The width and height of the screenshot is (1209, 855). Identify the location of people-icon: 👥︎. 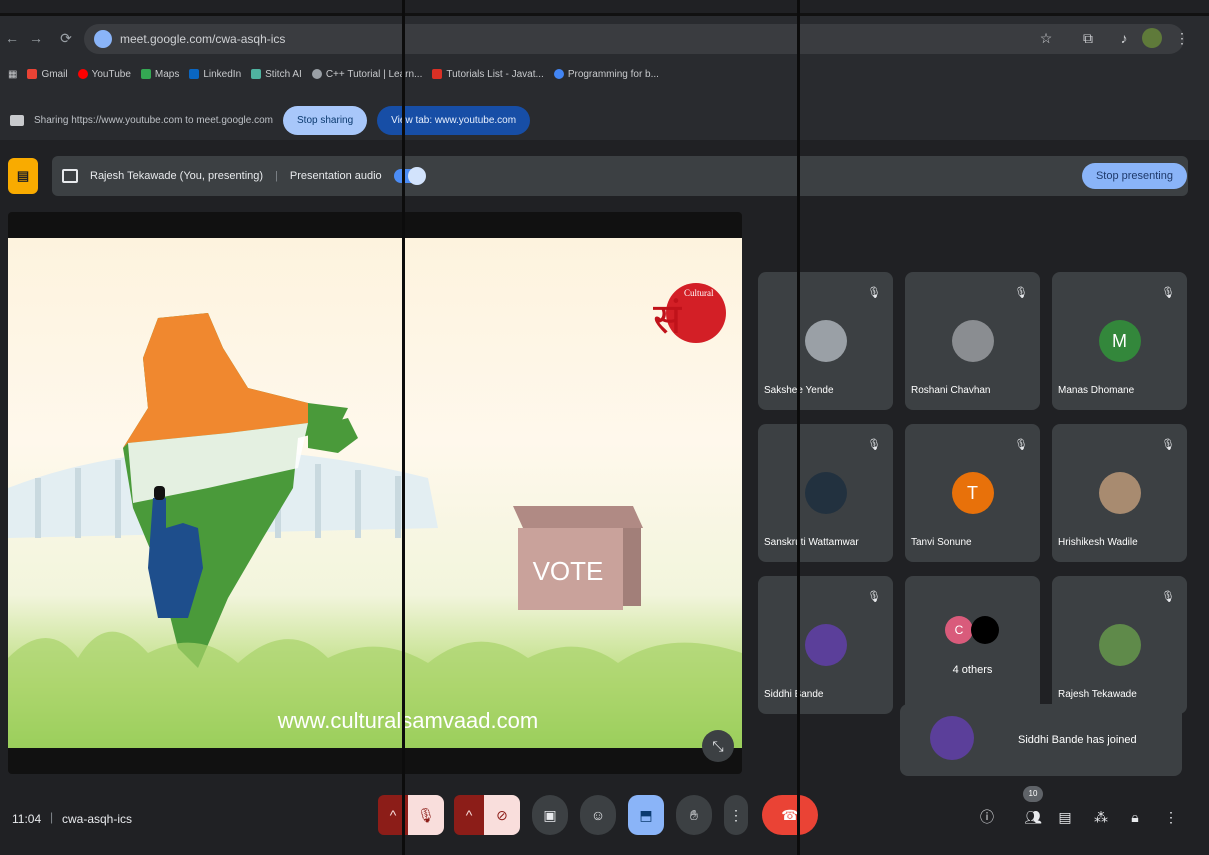
(1033, 817).